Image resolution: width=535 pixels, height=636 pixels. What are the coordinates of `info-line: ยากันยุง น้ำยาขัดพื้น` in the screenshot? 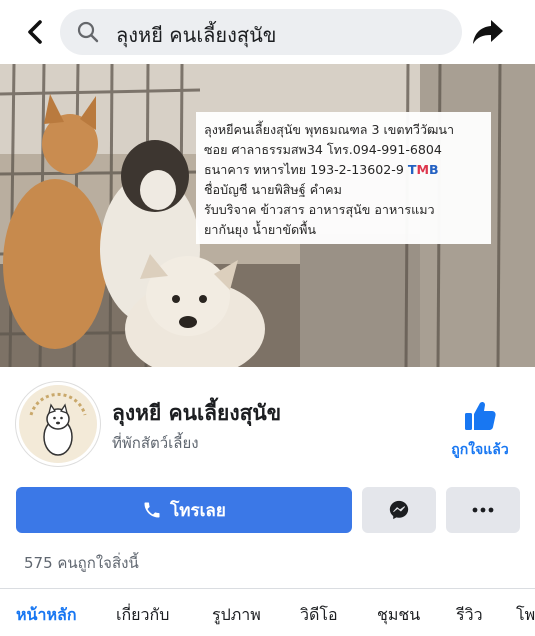 It's located at (260, 229).